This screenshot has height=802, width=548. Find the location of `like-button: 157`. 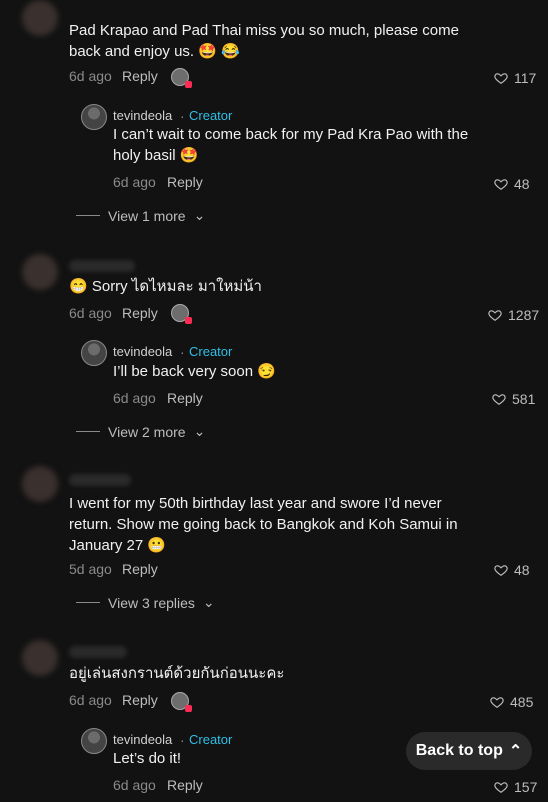

like-button: 157 is located at coordinates (515, 787).